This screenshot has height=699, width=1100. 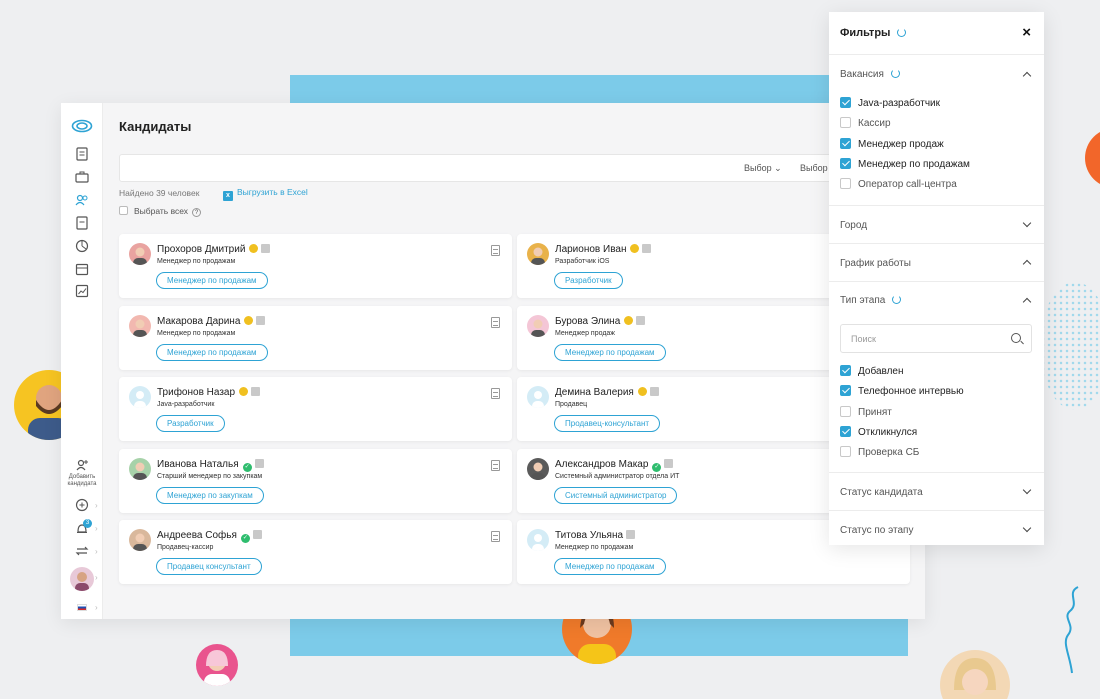 What do you see at coordinates (82, 269) in the screenshot?
I see `calendar-icon` at bounding box center [82, 269].